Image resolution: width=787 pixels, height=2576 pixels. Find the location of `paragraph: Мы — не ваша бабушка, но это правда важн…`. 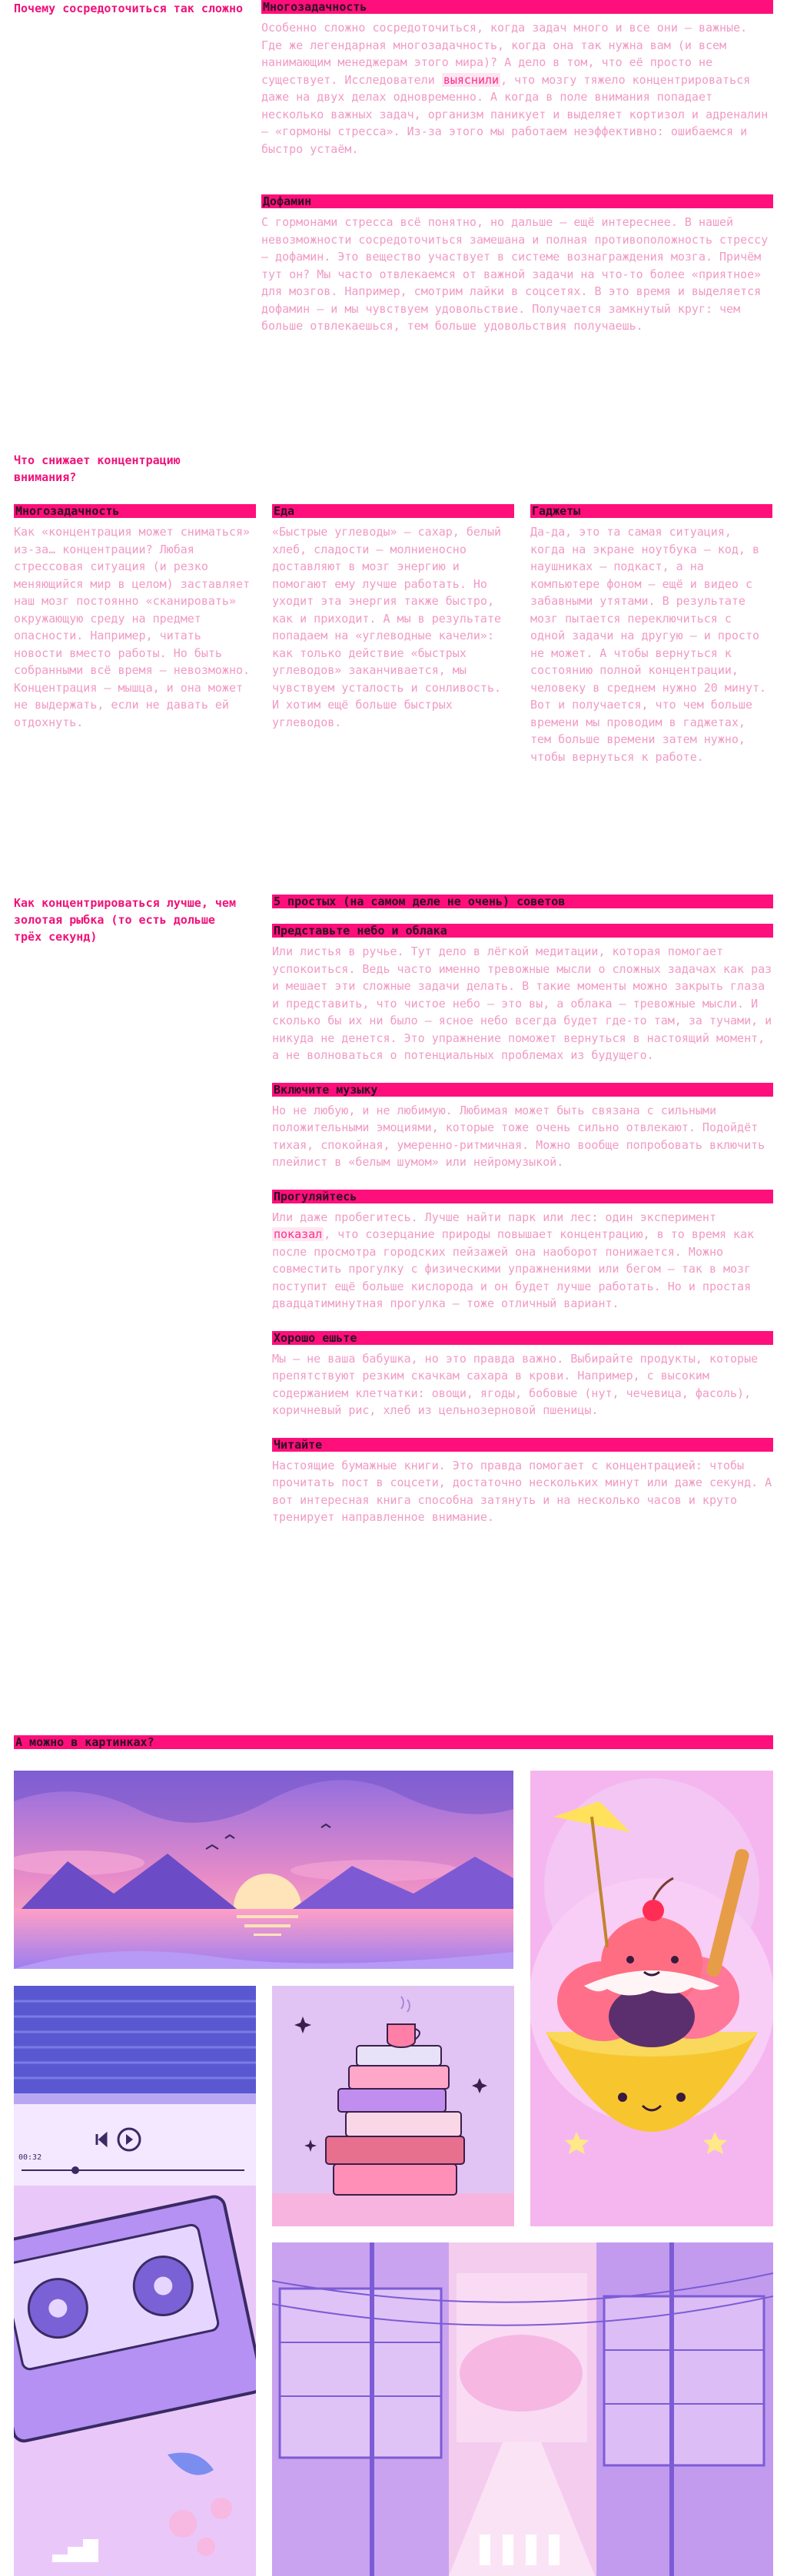

paragraph: Мы — не ваша бабушка, но это правда важн… is located at coordinates (515, 1384).